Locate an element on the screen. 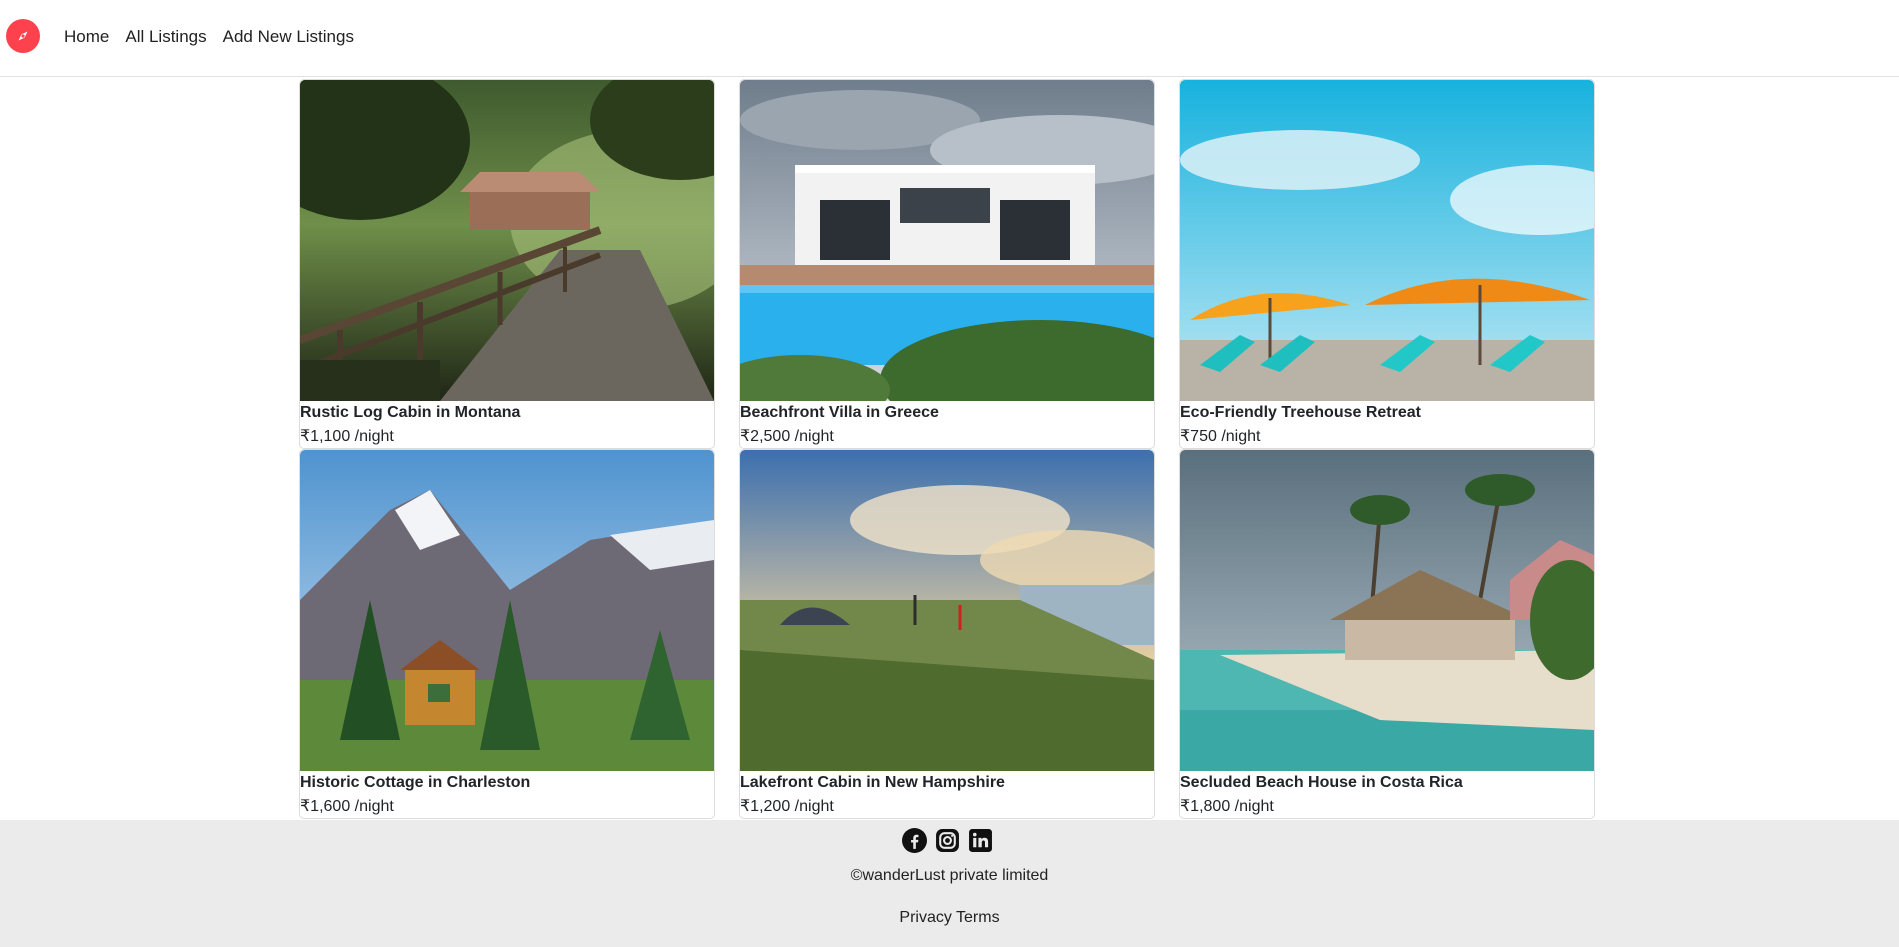 The image size is (1899, 947). instagram-icon is located at coordinates (947, 840).